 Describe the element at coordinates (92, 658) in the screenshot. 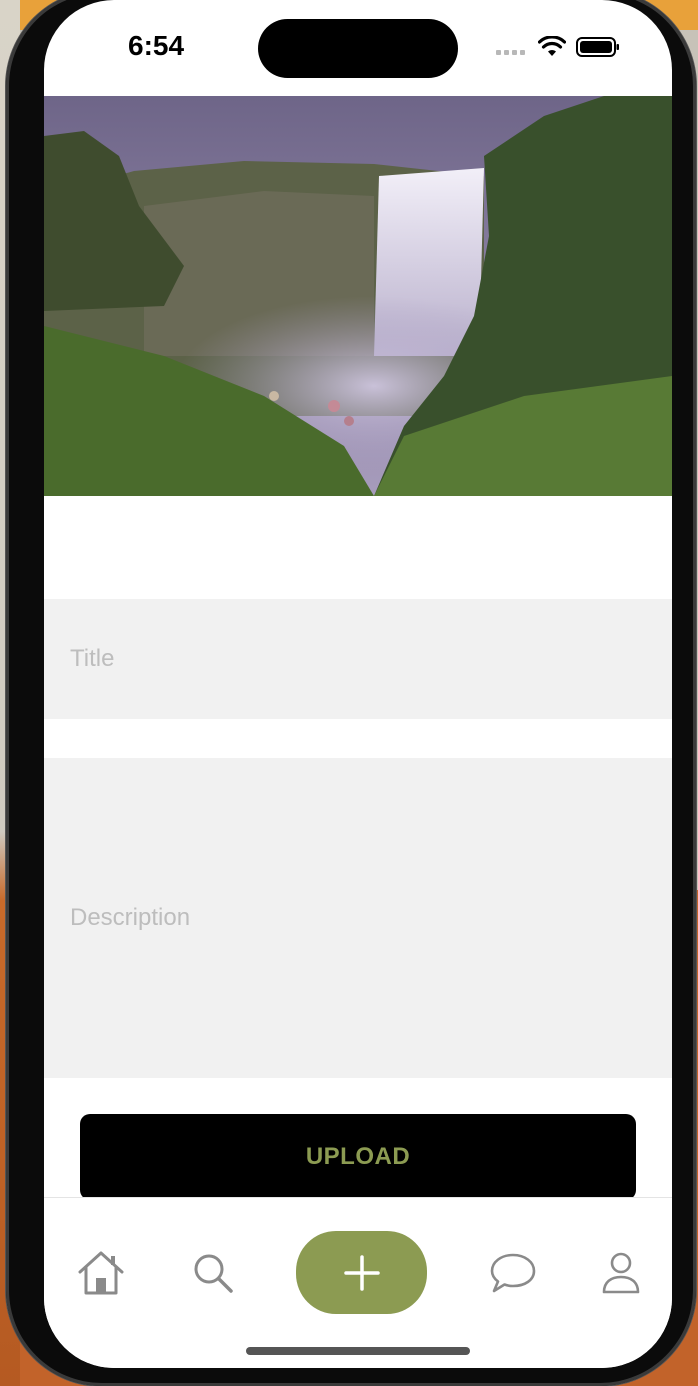

I see `title-placeholder: Title` at that location.